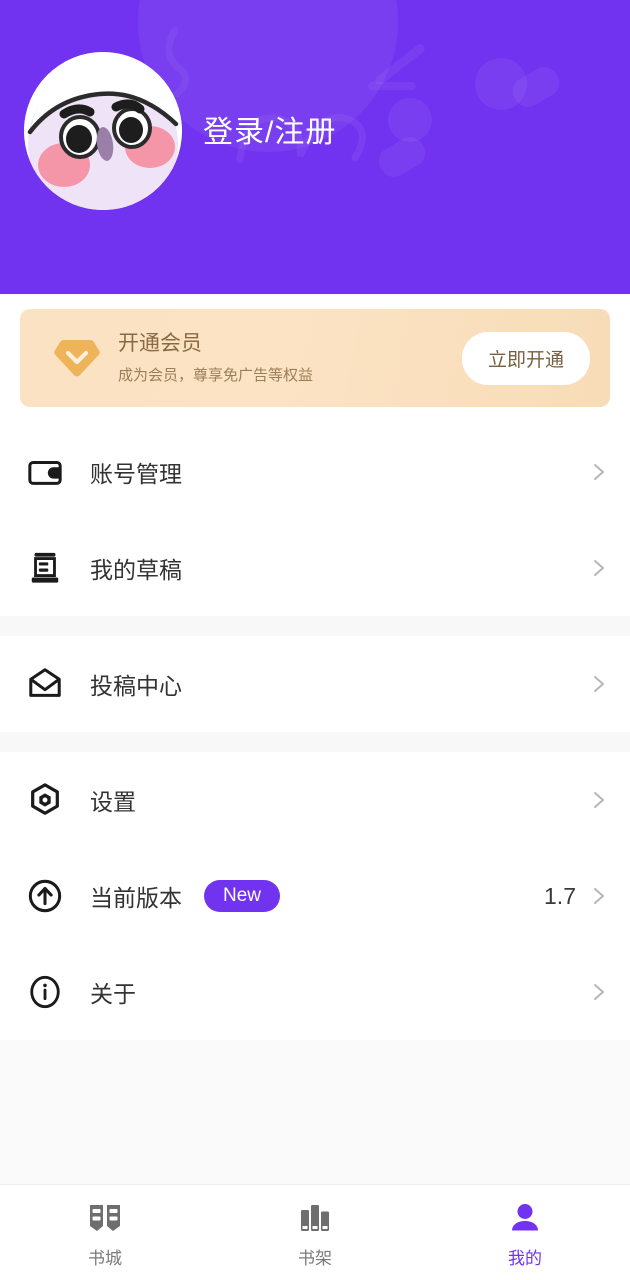 The height and width of the screenshot is (1280, 630). What do you see at coordinates (315, 800) in the screenshot?
I see `menu-item-settings: 设置` at bounding box center [315, 800].